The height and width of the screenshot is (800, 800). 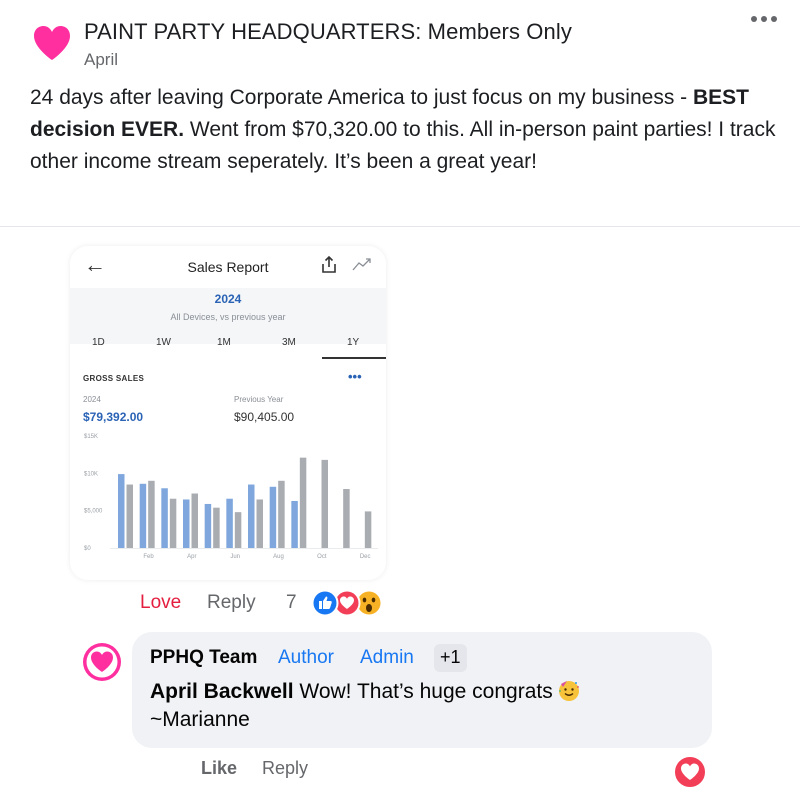 I want to click on post-date: April, so click(x=101, y=60).